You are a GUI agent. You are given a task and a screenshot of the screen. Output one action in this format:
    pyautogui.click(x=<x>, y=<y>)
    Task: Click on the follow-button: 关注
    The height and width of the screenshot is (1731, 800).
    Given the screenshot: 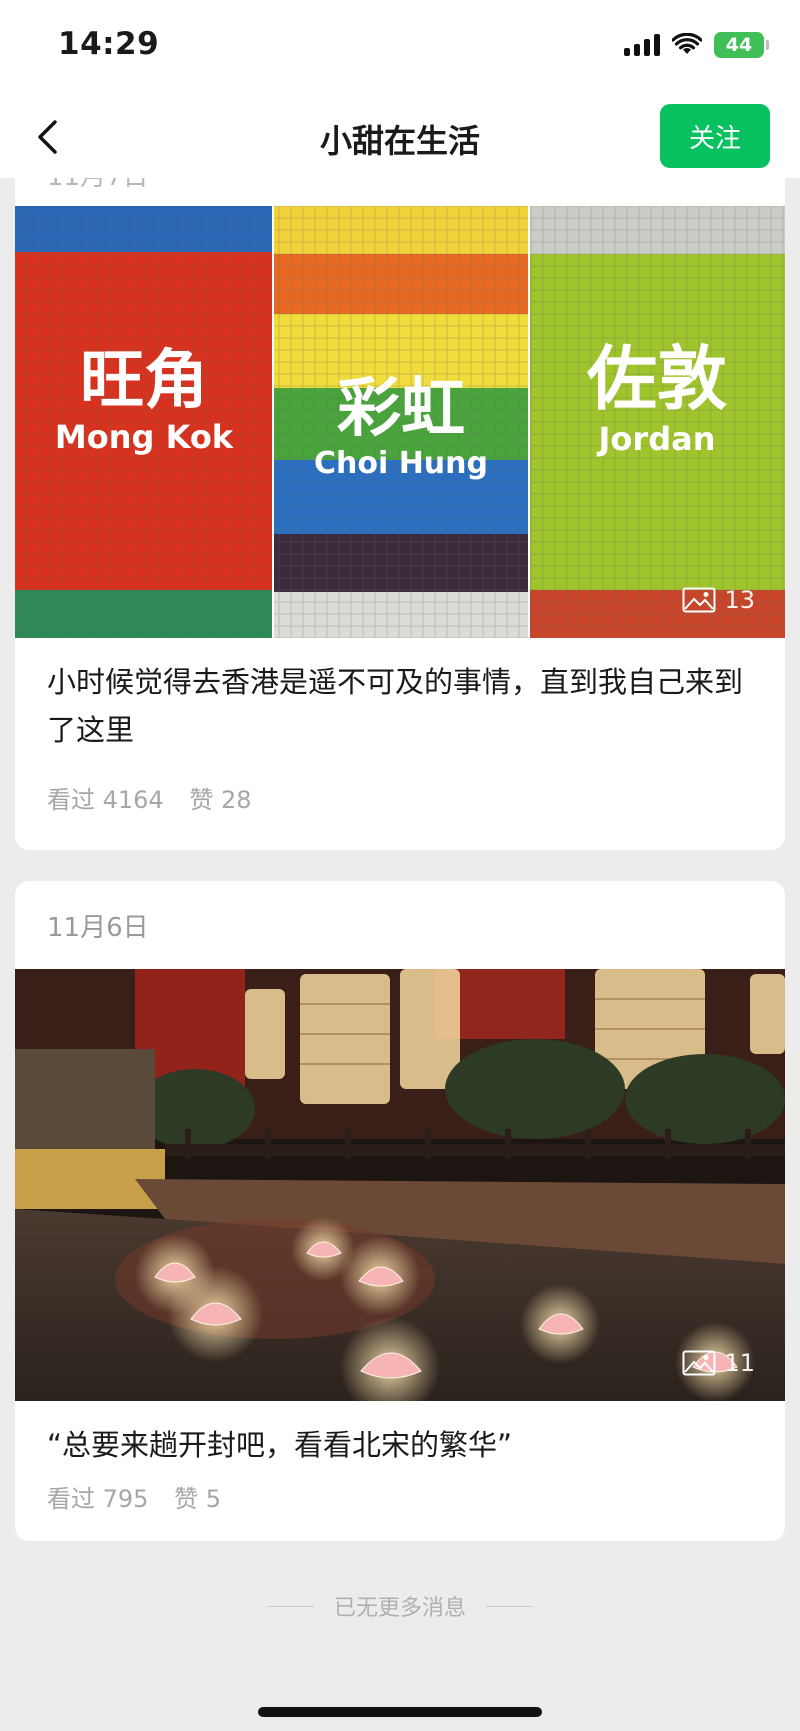 What is the action you would take?
    pyautogui.click(x=715, y=136)
    